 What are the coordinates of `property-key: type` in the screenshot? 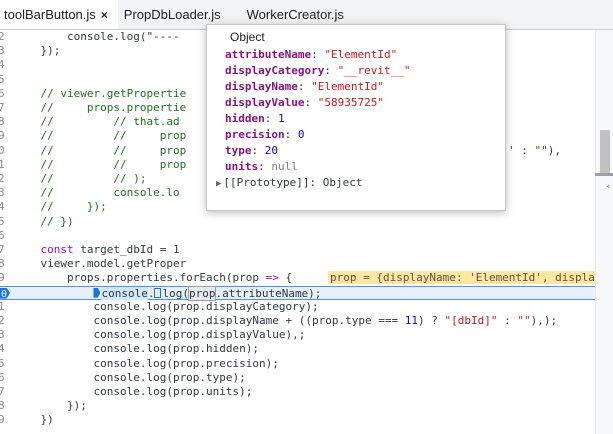 It's located at (238, 150).